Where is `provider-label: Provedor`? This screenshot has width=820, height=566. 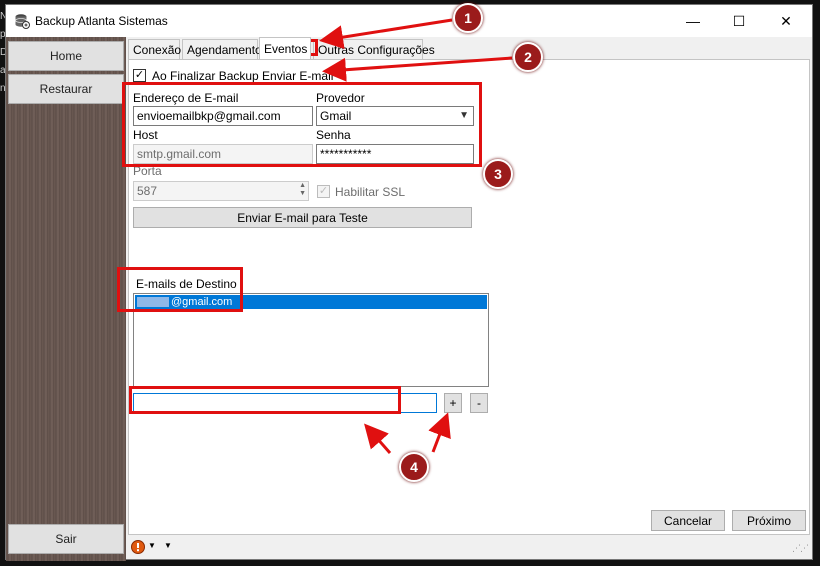 provider-label: Provedor is located at coordinates (340, 98).